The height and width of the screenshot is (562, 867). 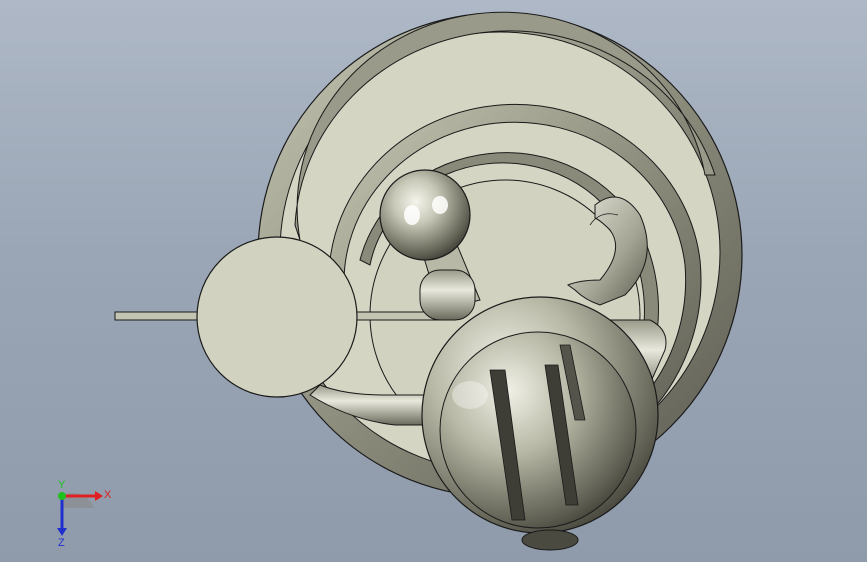 What do you see at coordinates (108, 495) in the screenshot?
I see `x-axis-label: X` at bounding box center [108, 495].